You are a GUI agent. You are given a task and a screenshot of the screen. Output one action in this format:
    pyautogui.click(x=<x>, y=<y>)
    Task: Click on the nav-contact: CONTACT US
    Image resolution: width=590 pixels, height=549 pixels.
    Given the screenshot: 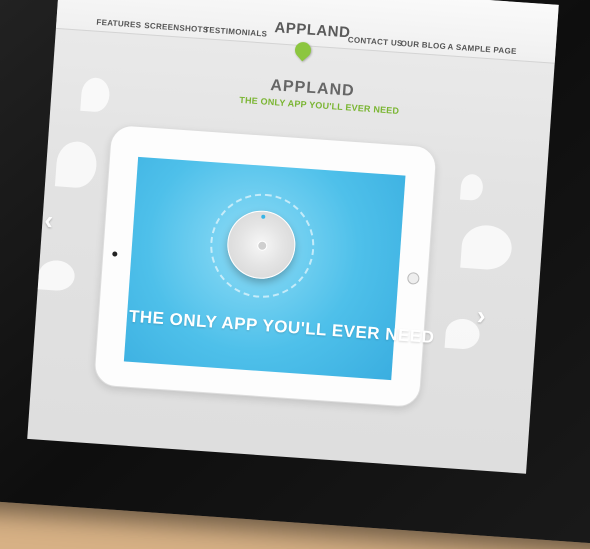 What is the action you would take?
    pyautogui.click(x=375, y=41)
    